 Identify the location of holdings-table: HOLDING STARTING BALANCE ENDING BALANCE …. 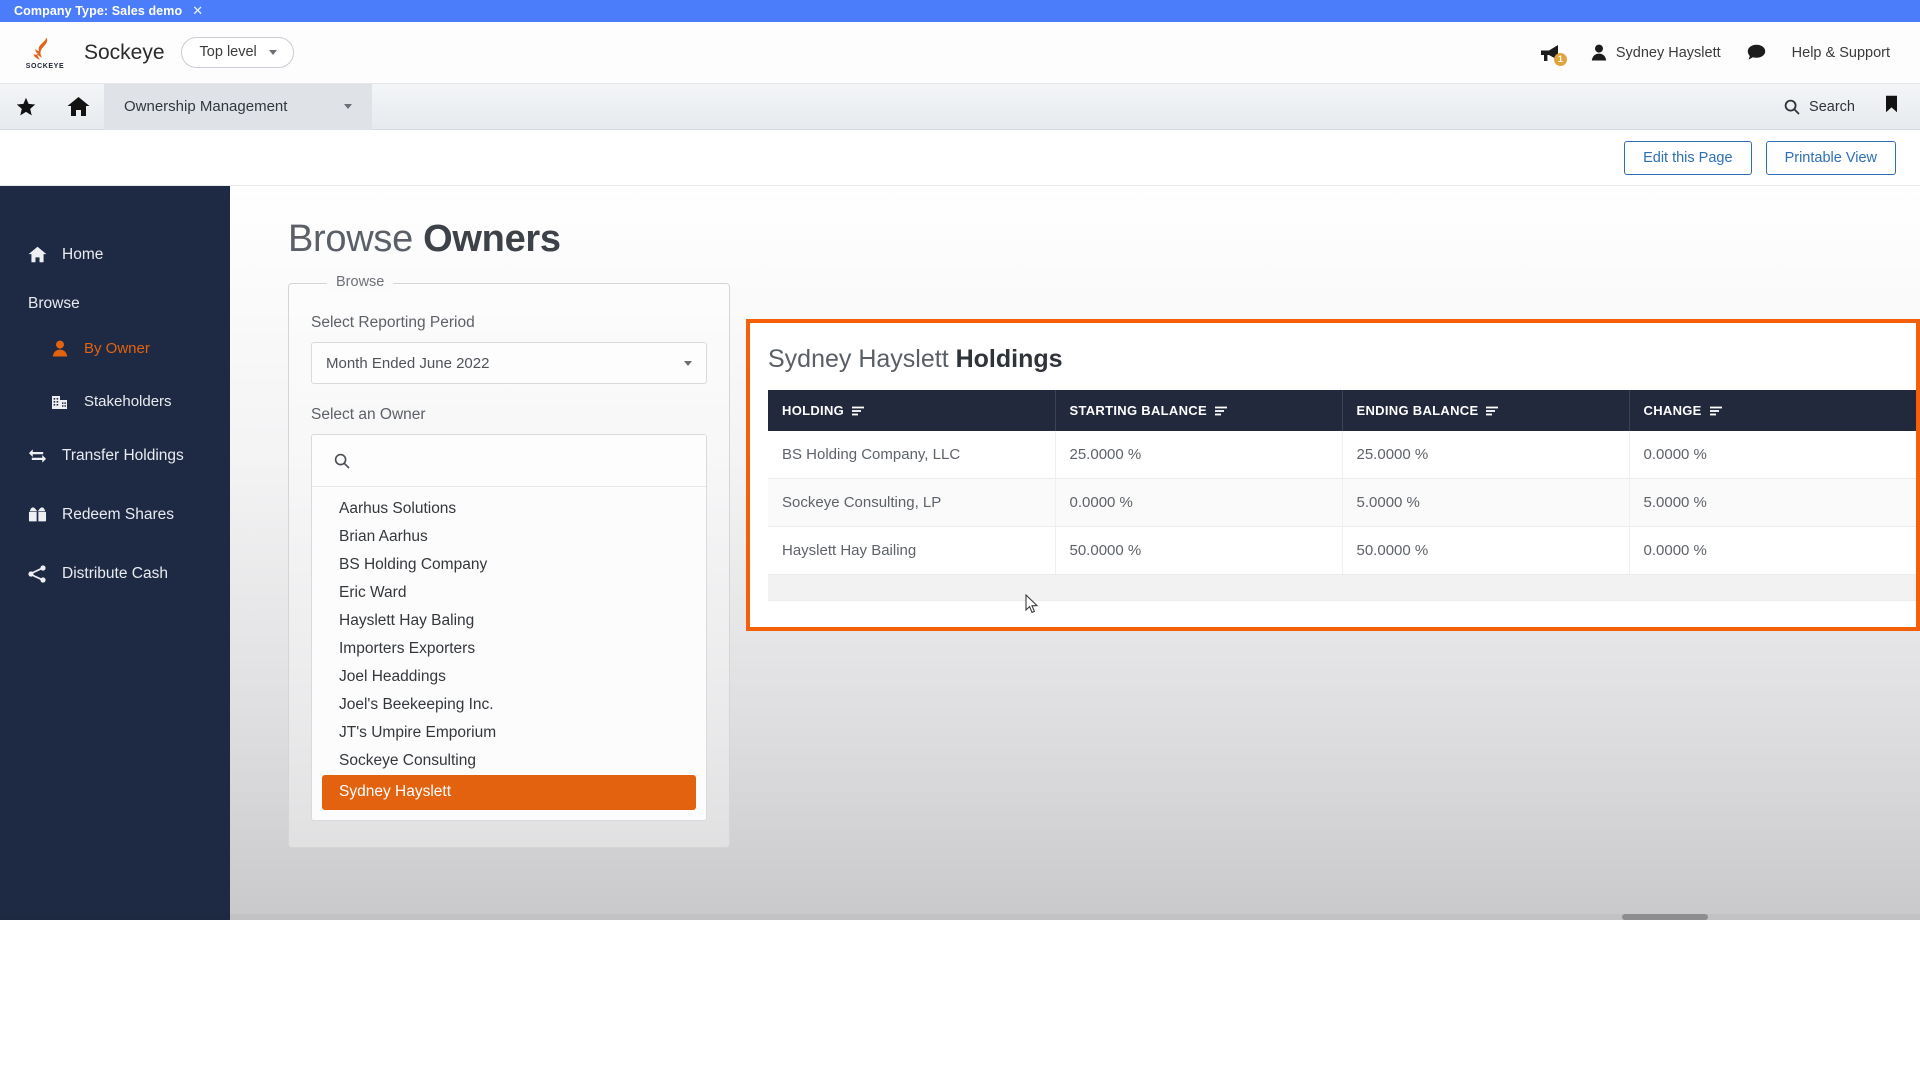
(1342, 482).